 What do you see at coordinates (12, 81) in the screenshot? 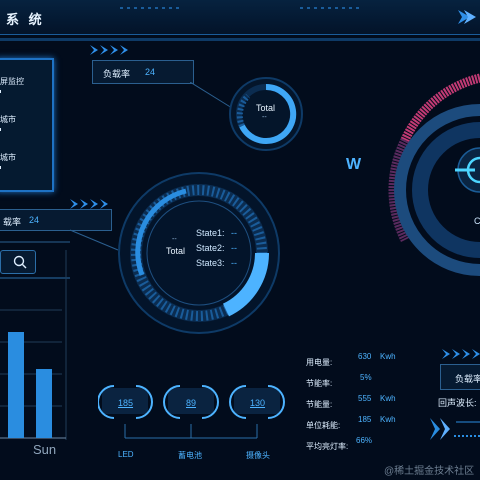
I see `left-panel-item: 屏监控` at bounding box center [12, 81].